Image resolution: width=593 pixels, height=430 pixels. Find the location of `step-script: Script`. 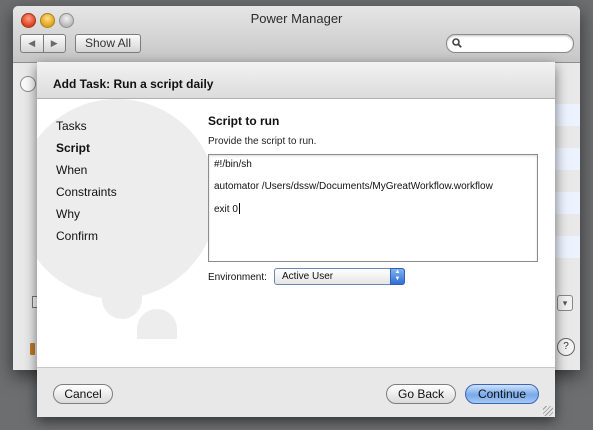

step-script: Script is located at coordinates (86, 148).